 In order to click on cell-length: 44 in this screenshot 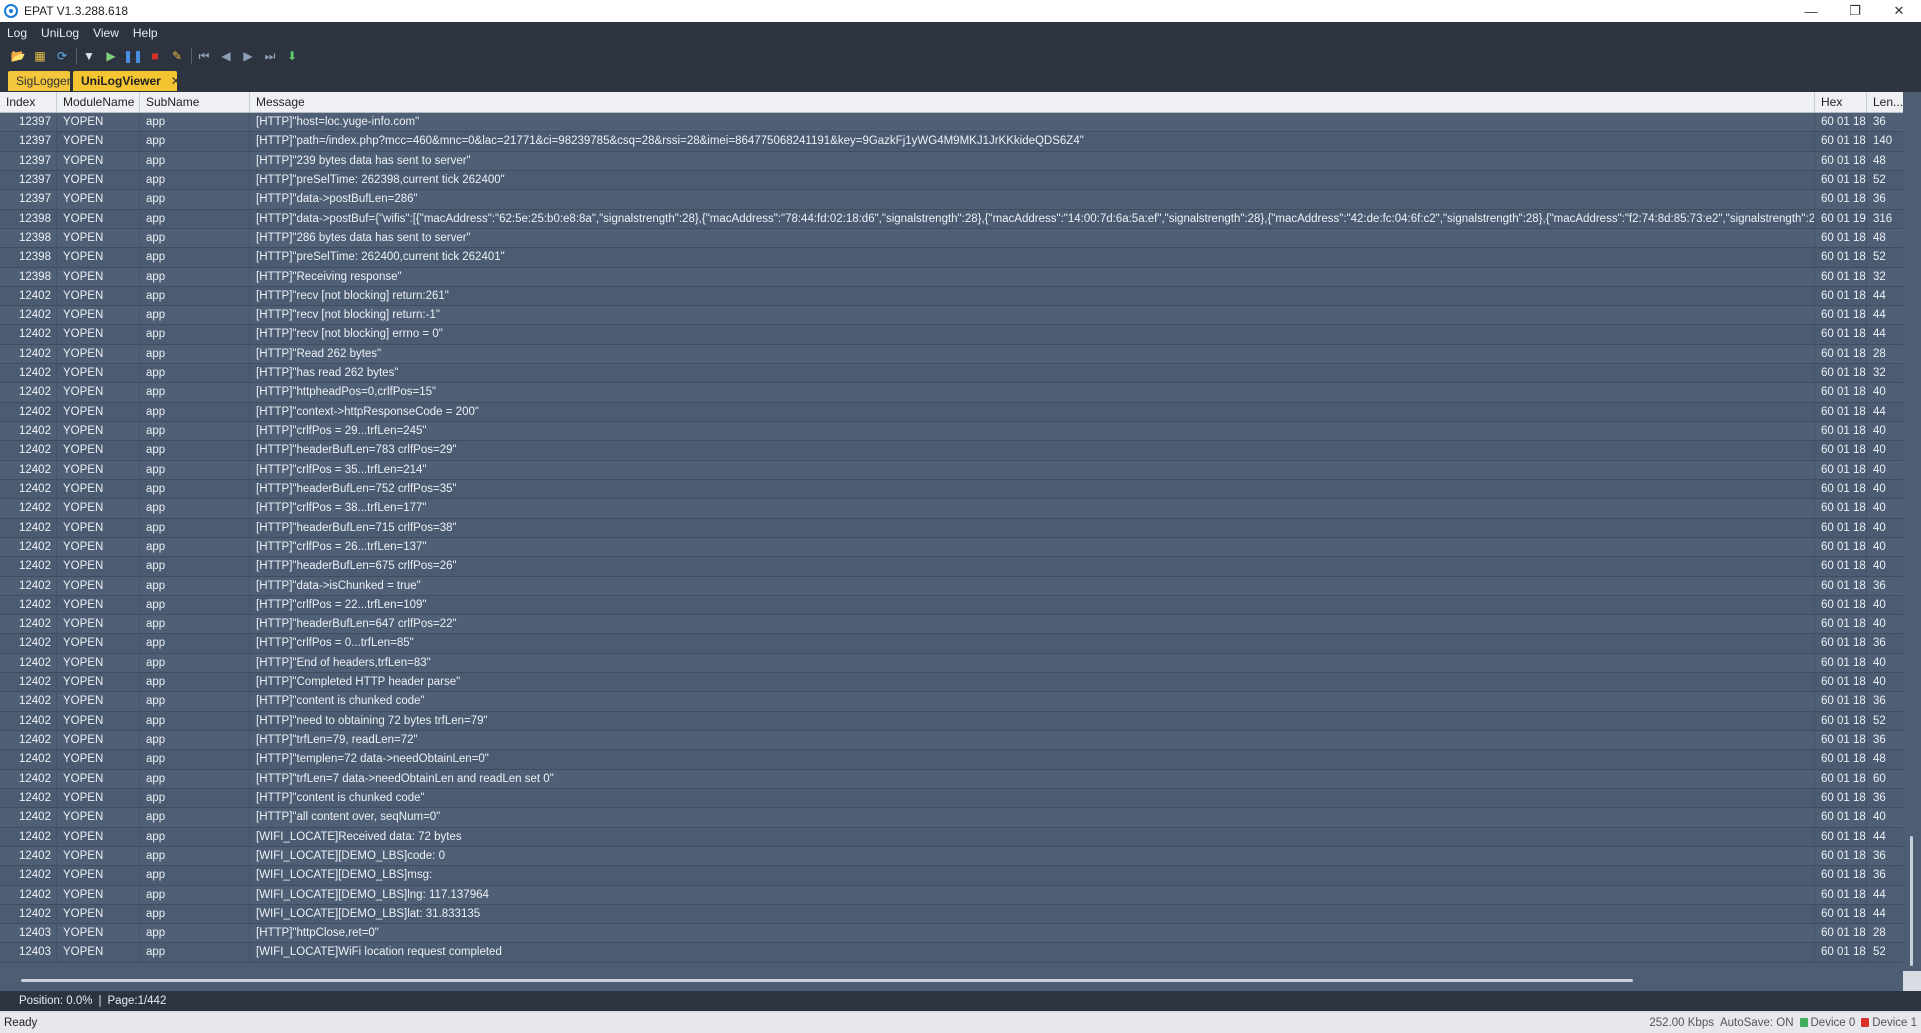, I will do `click(1879, 334)`.